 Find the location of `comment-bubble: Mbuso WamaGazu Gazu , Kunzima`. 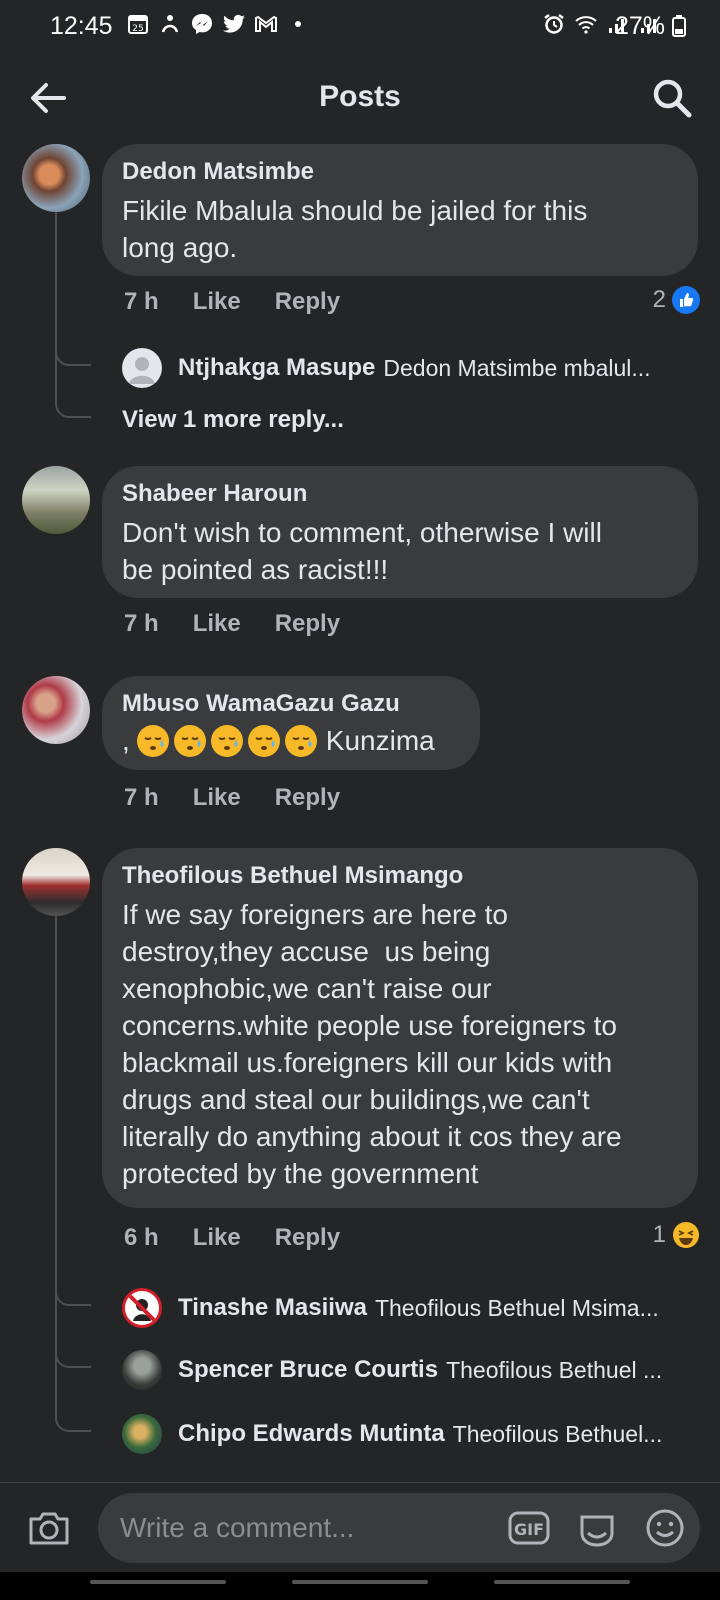

comment-bubble: Mbuso WamaGazu Gazu , Kunzima is located at coordinates (291, 723).